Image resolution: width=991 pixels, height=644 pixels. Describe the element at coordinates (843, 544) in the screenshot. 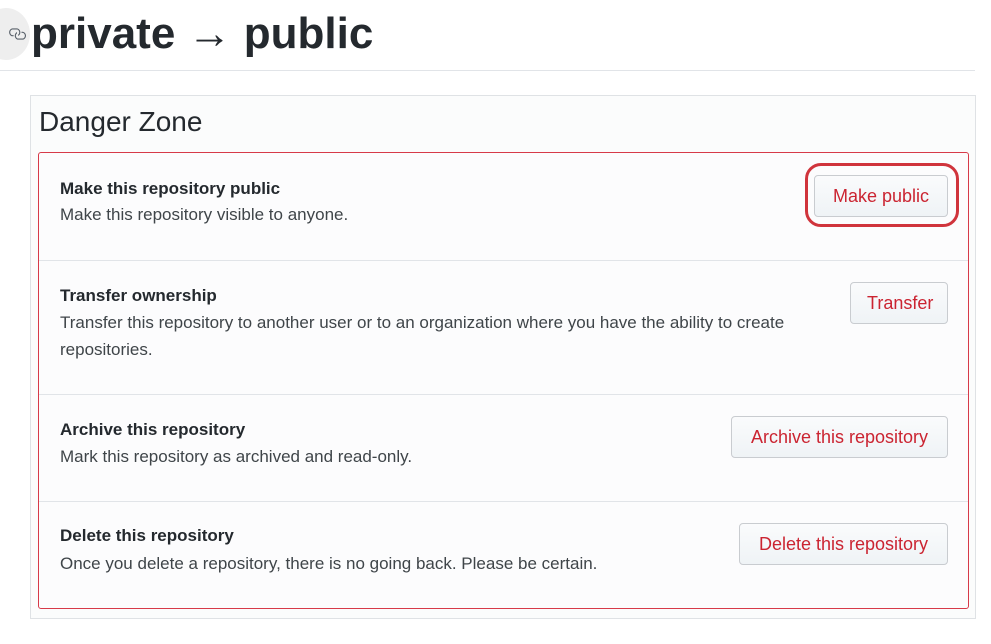

I see `delete-repository-button: Delete this repository` at that location.